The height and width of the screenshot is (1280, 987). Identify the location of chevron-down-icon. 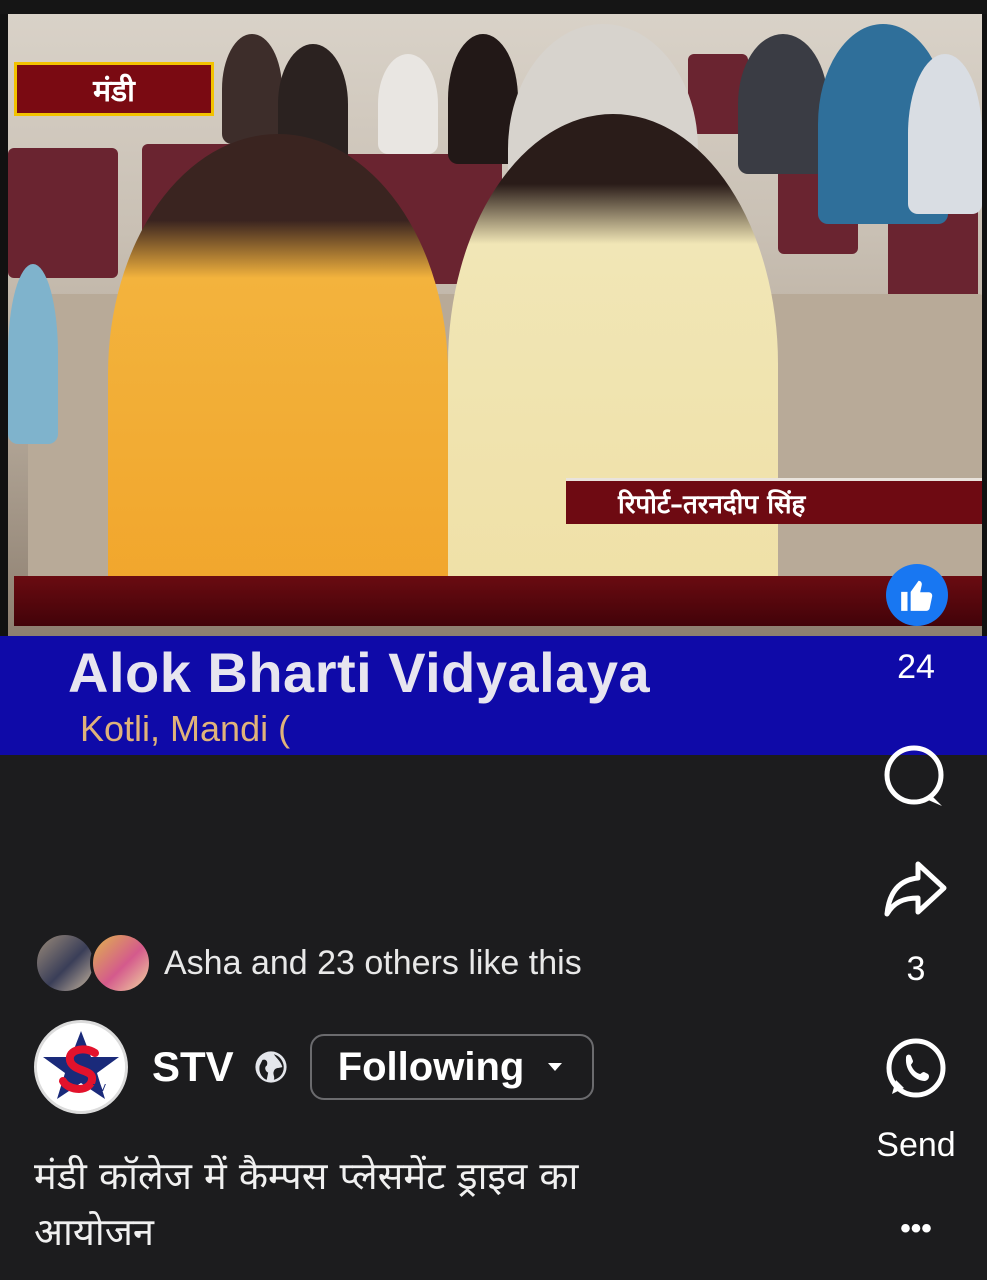
(555, 1067).